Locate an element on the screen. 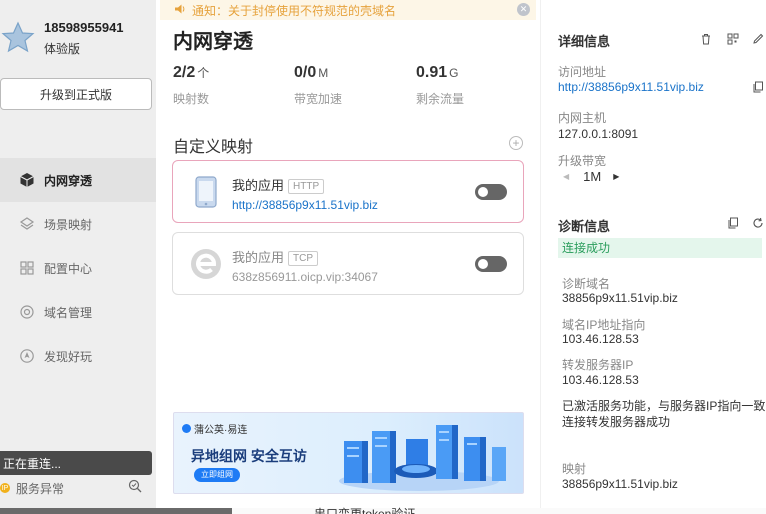 The image size is (766, 514). sidebar-item-label: 内网穿透 is located at coordinates (68, 180).